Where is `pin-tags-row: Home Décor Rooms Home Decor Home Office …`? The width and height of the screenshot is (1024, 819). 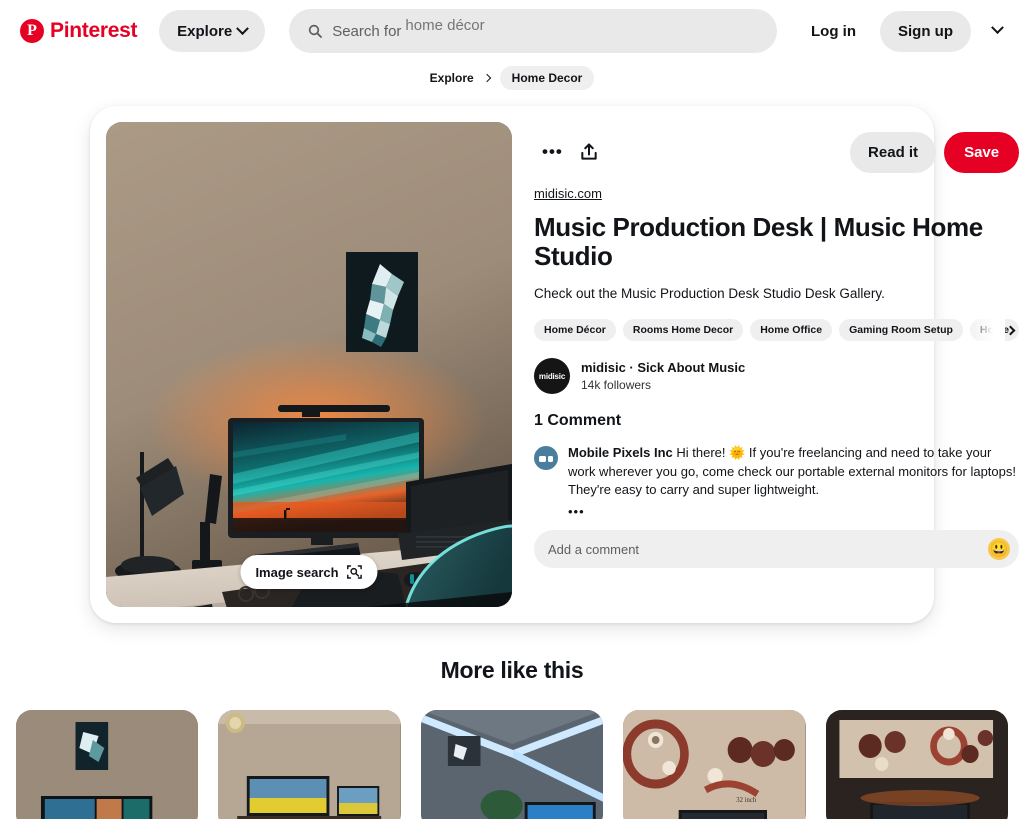
pin-tags-row: Home Décor Rooms Home Decor Home Office … is located at coordinates (777, 330).